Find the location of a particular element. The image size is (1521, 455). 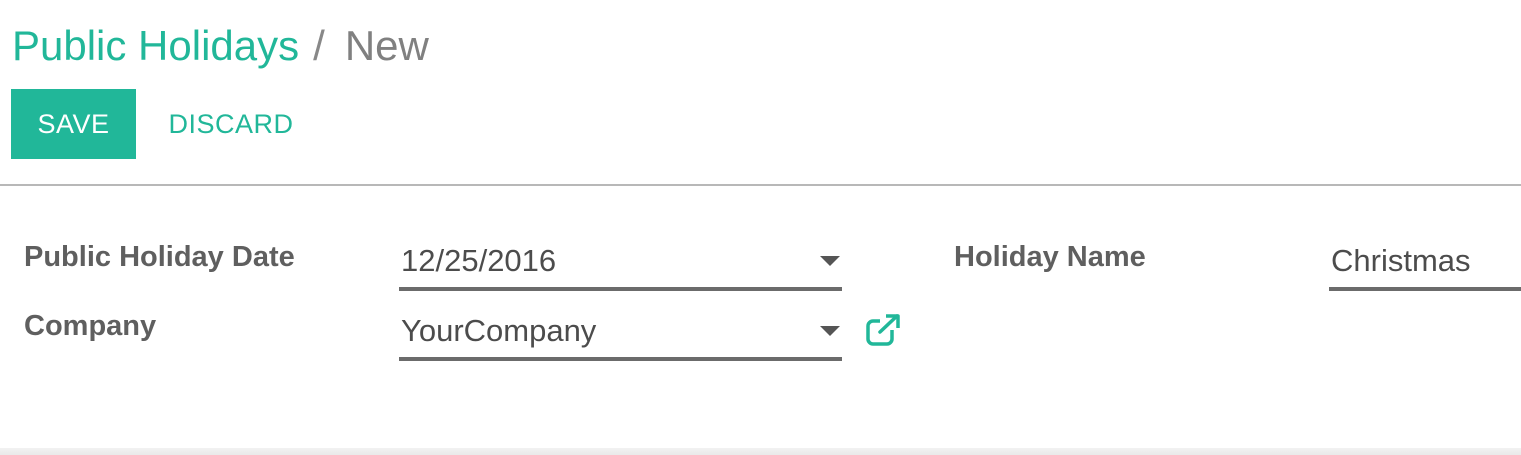

public-holiday-date-value: 12/25/2016 is located at coordinates (479, 260).